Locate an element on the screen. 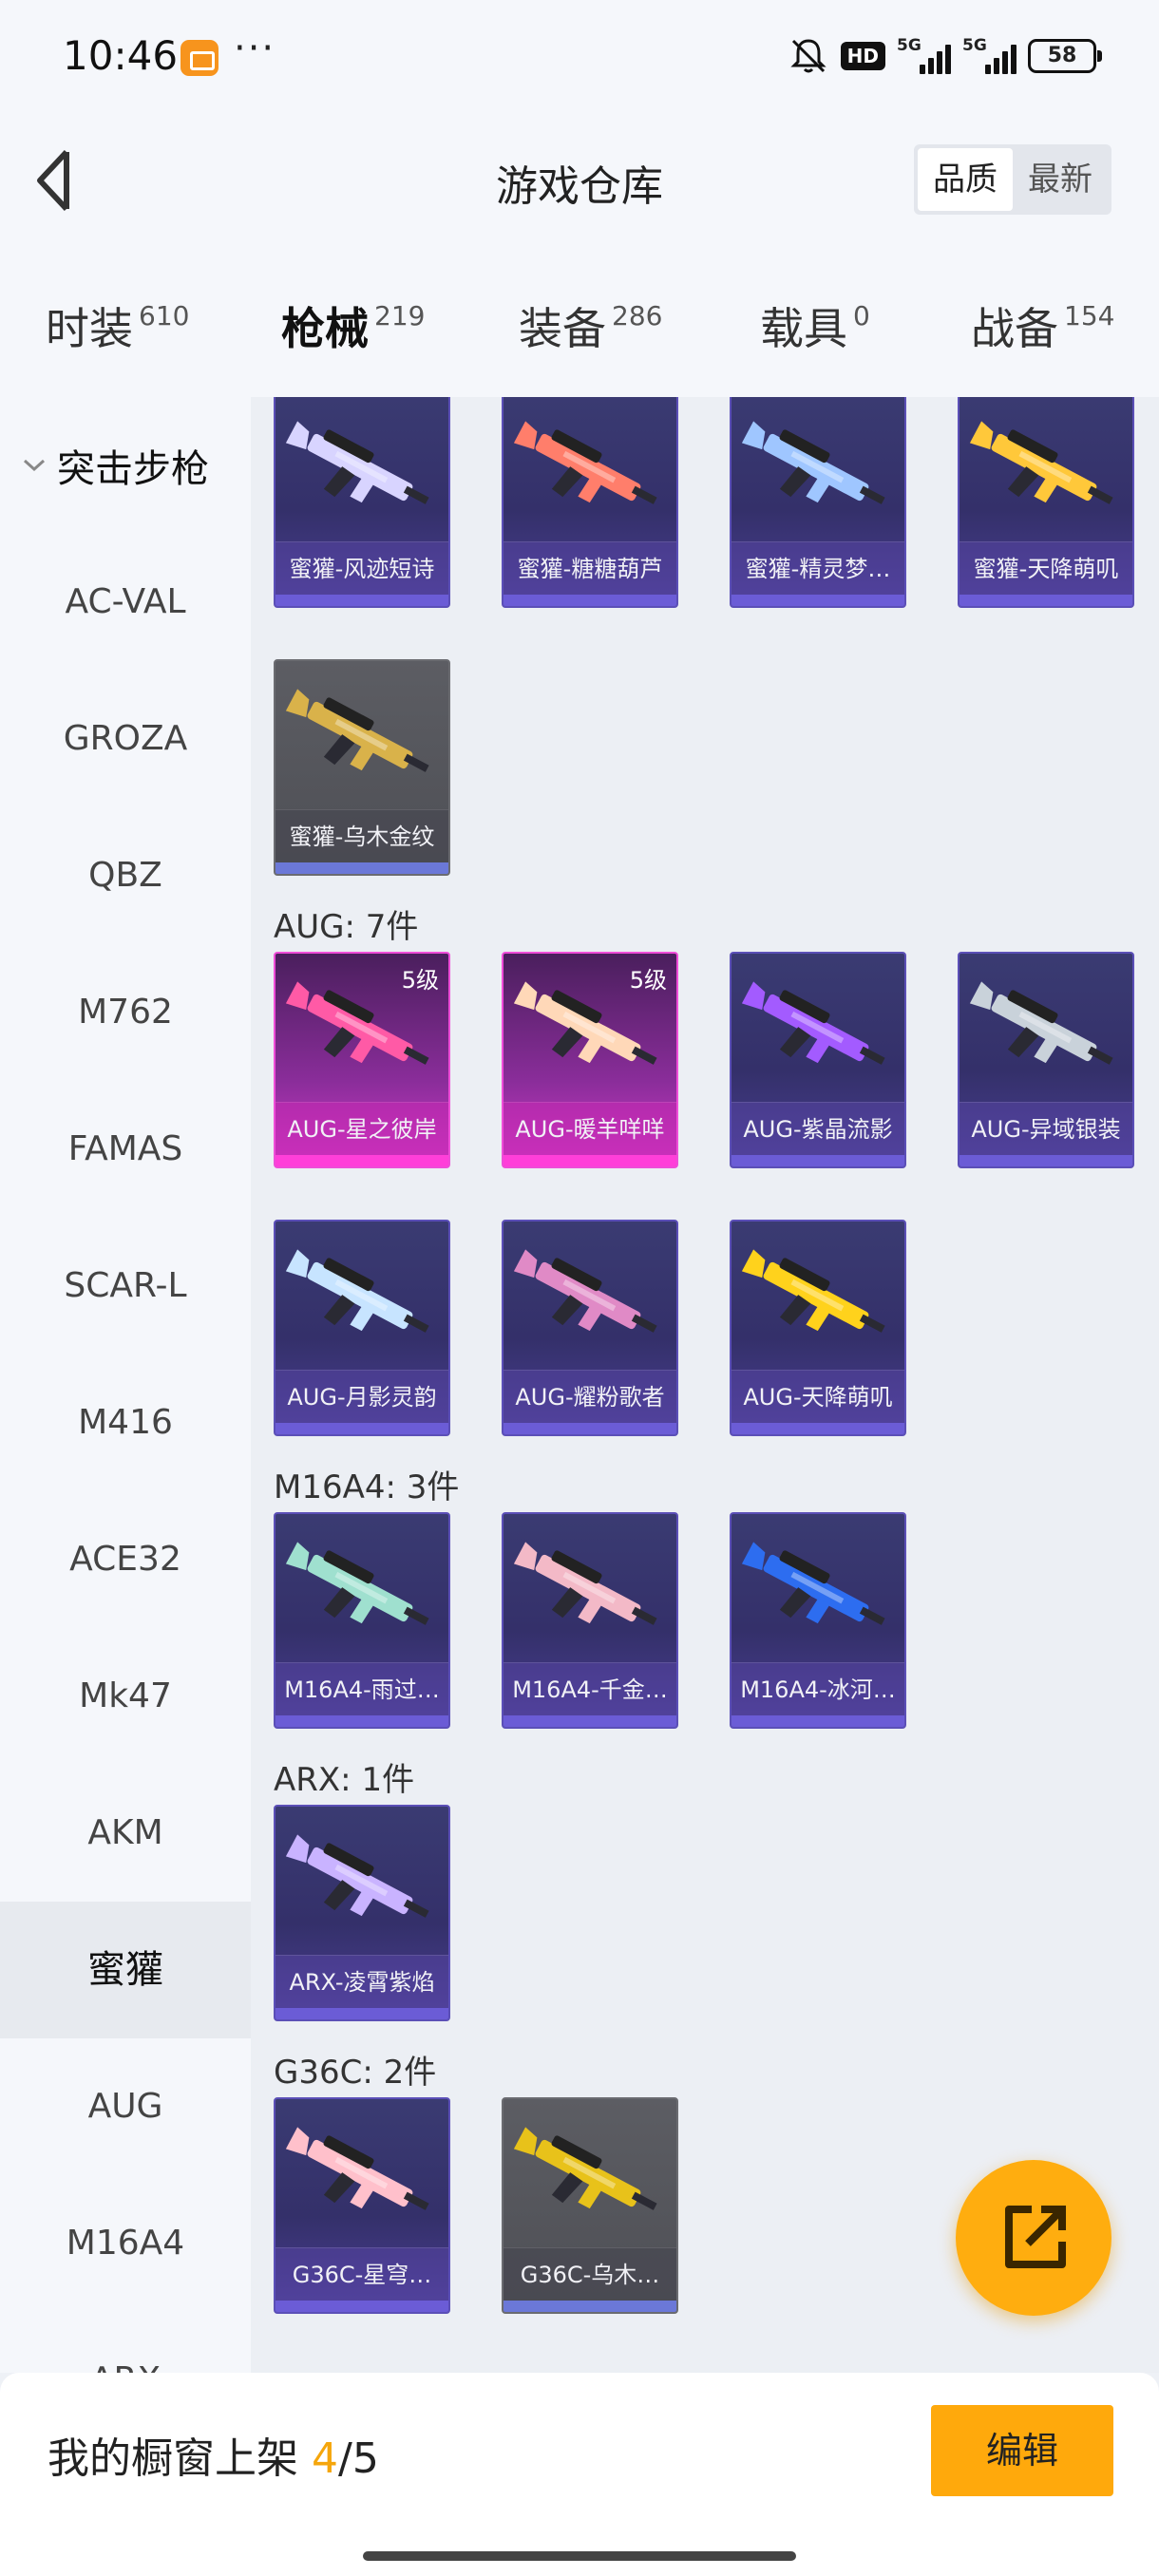  sort-newest-button: 最新 is located at coordinates (1060, 179).